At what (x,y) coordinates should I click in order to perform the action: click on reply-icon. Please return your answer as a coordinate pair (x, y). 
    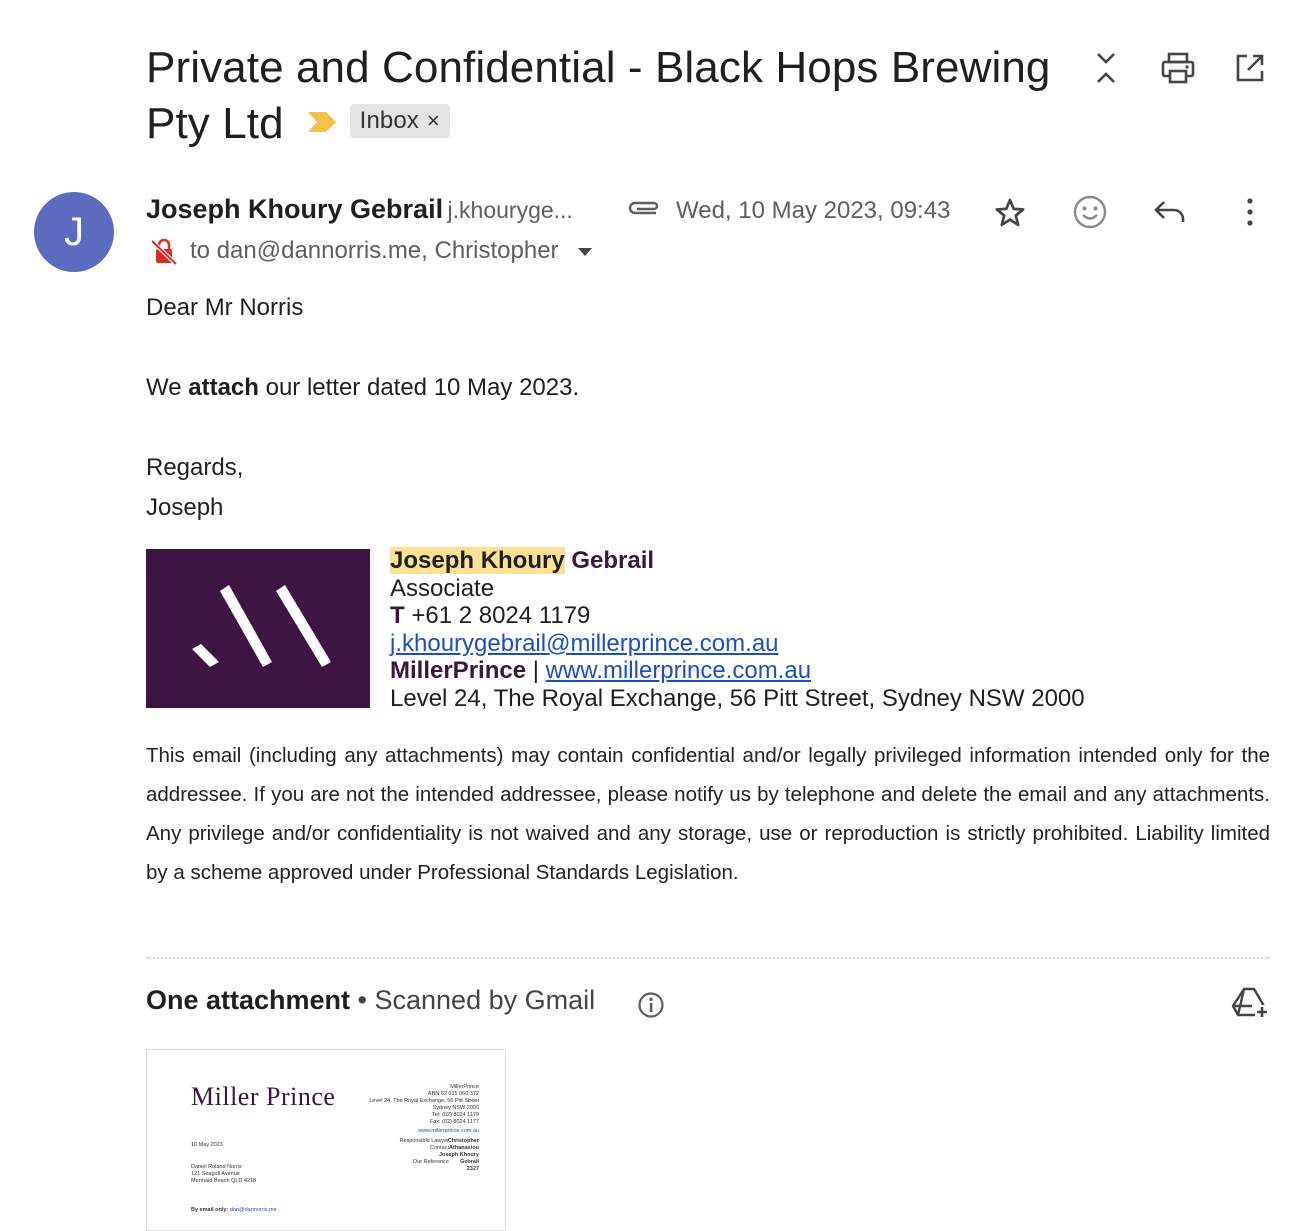
    Looking at the image, I should click on (1170, 212).